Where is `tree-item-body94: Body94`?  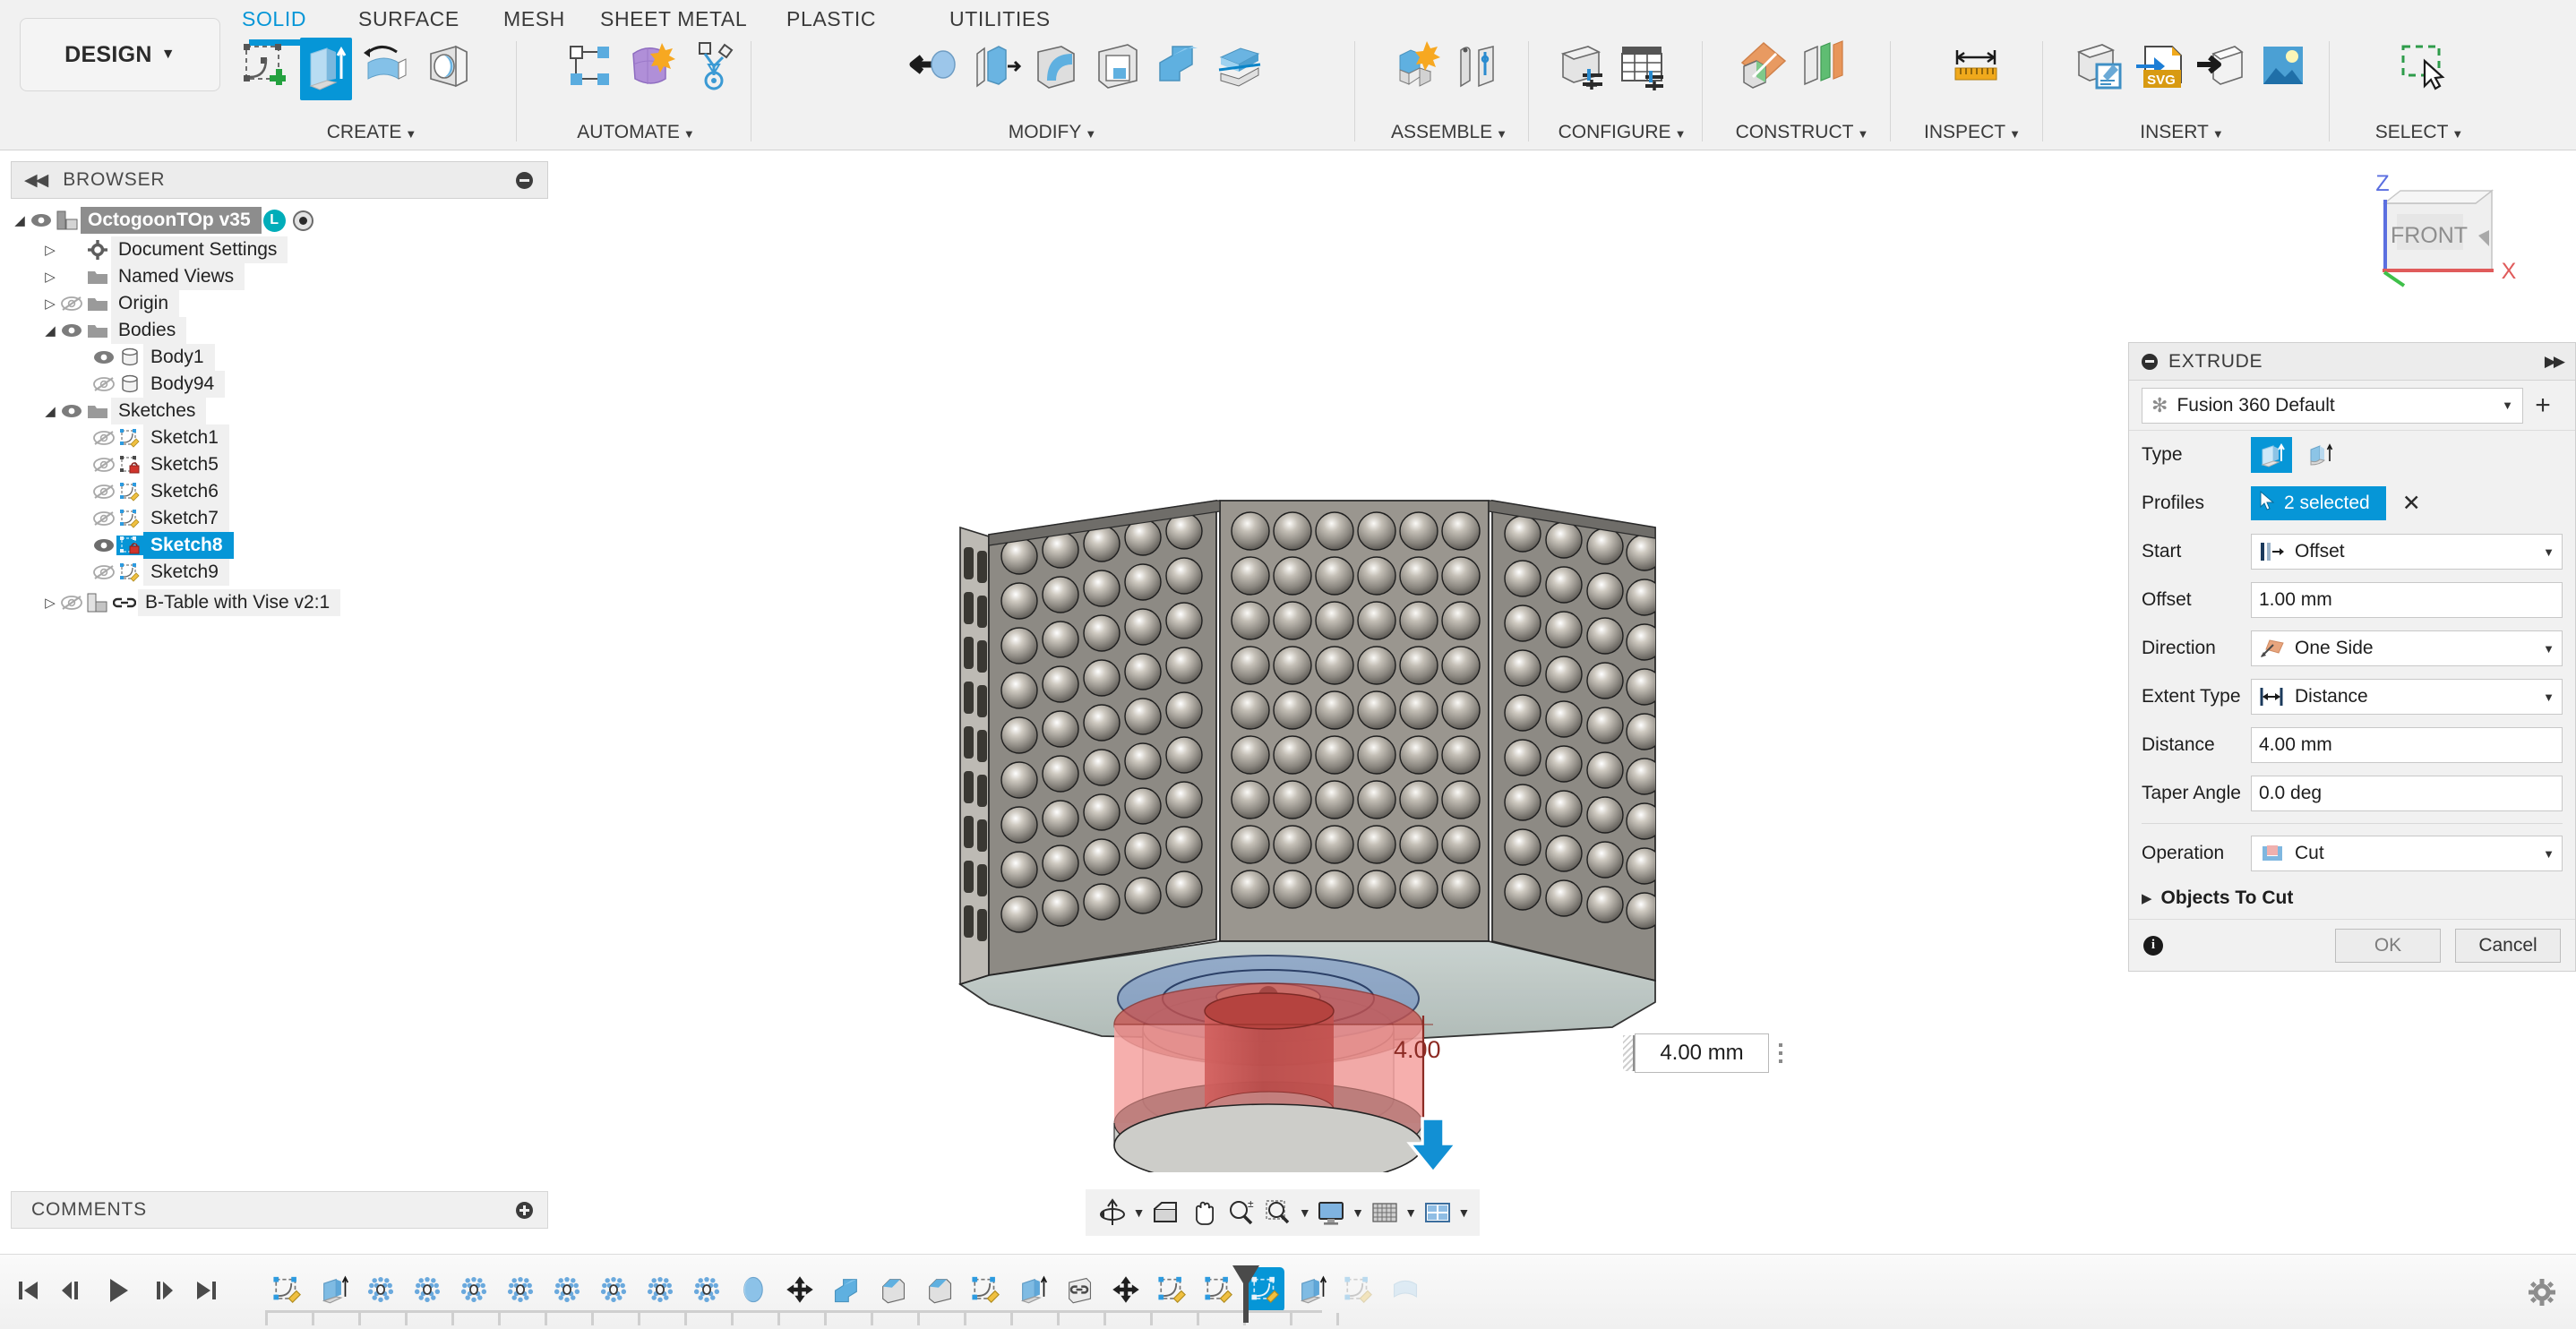 tree-item-body94: Body94 is located at coordinates (315, 384).